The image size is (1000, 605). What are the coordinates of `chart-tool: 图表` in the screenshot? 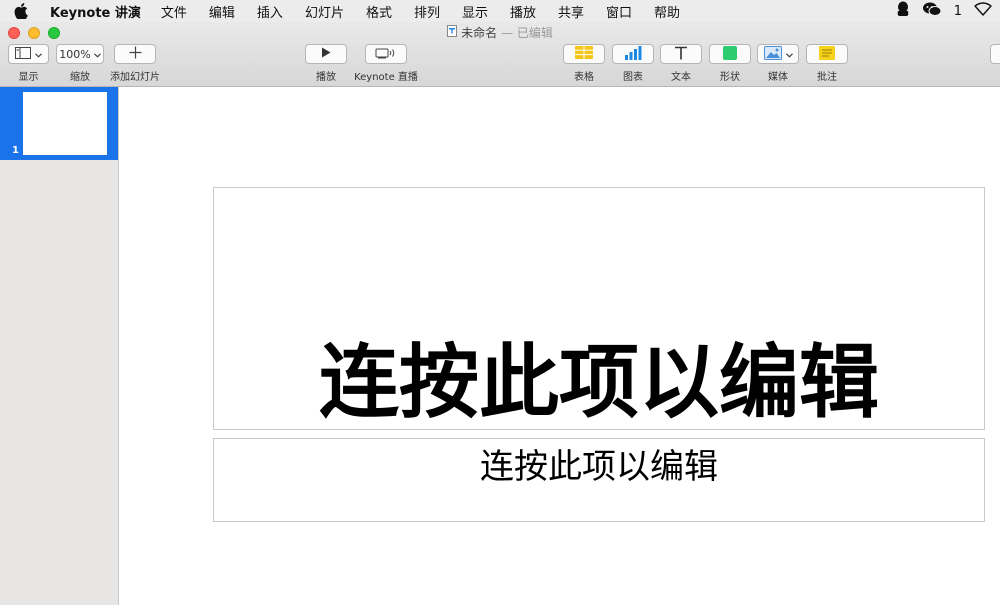 It's located at (633, 63).